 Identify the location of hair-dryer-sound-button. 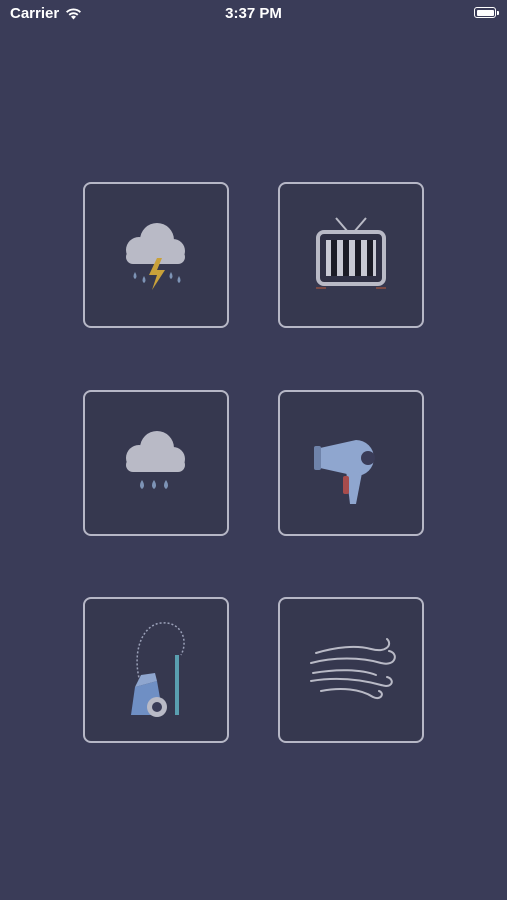
(351, 463).